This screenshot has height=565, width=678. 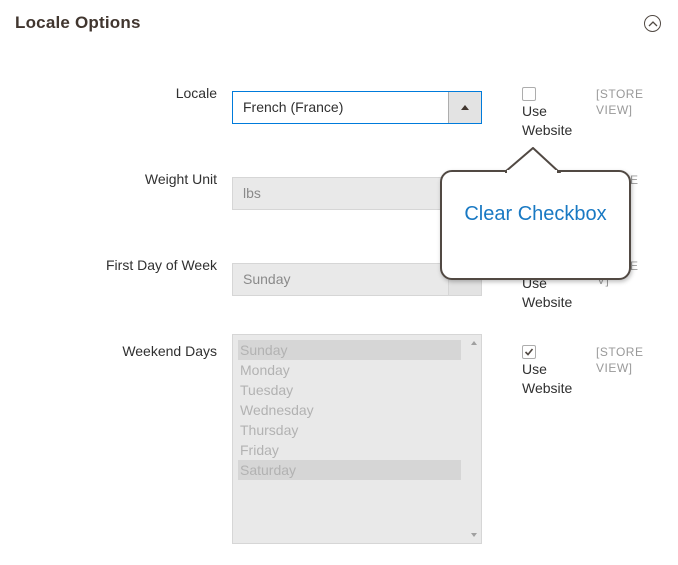 What do you see at coordinates (474, 343) in the screenshot?
I see `scroll-up-arrow-icon` at bounding box center [474, 343].